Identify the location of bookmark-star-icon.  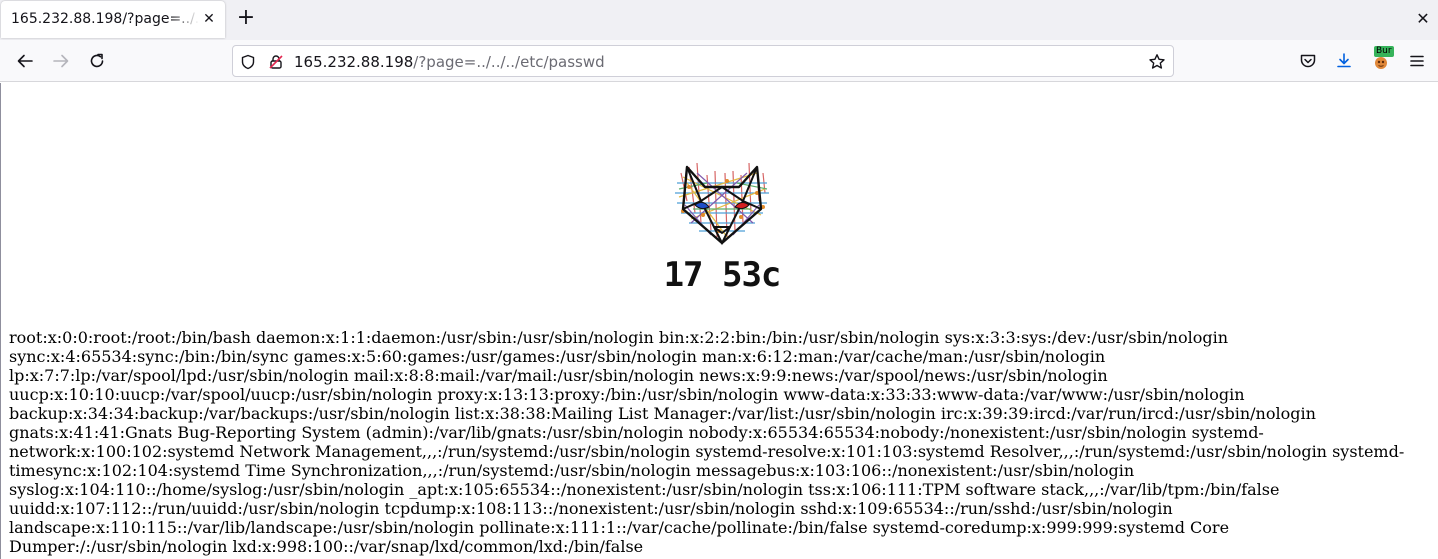
(1157, 62).